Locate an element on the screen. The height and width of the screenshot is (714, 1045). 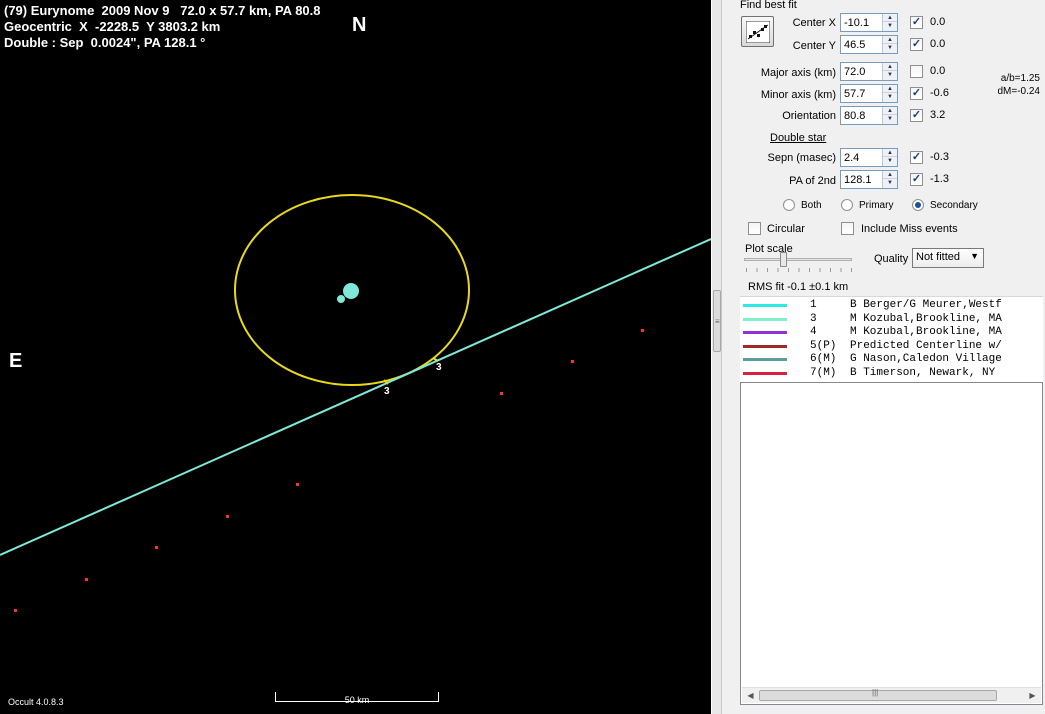
legend-number: 7(M) is located at coordinates (823, 372).